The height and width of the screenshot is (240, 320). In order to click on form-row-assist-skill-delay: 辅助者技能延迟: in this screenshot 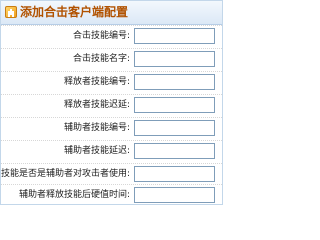, I will do `click(111, 151)`.